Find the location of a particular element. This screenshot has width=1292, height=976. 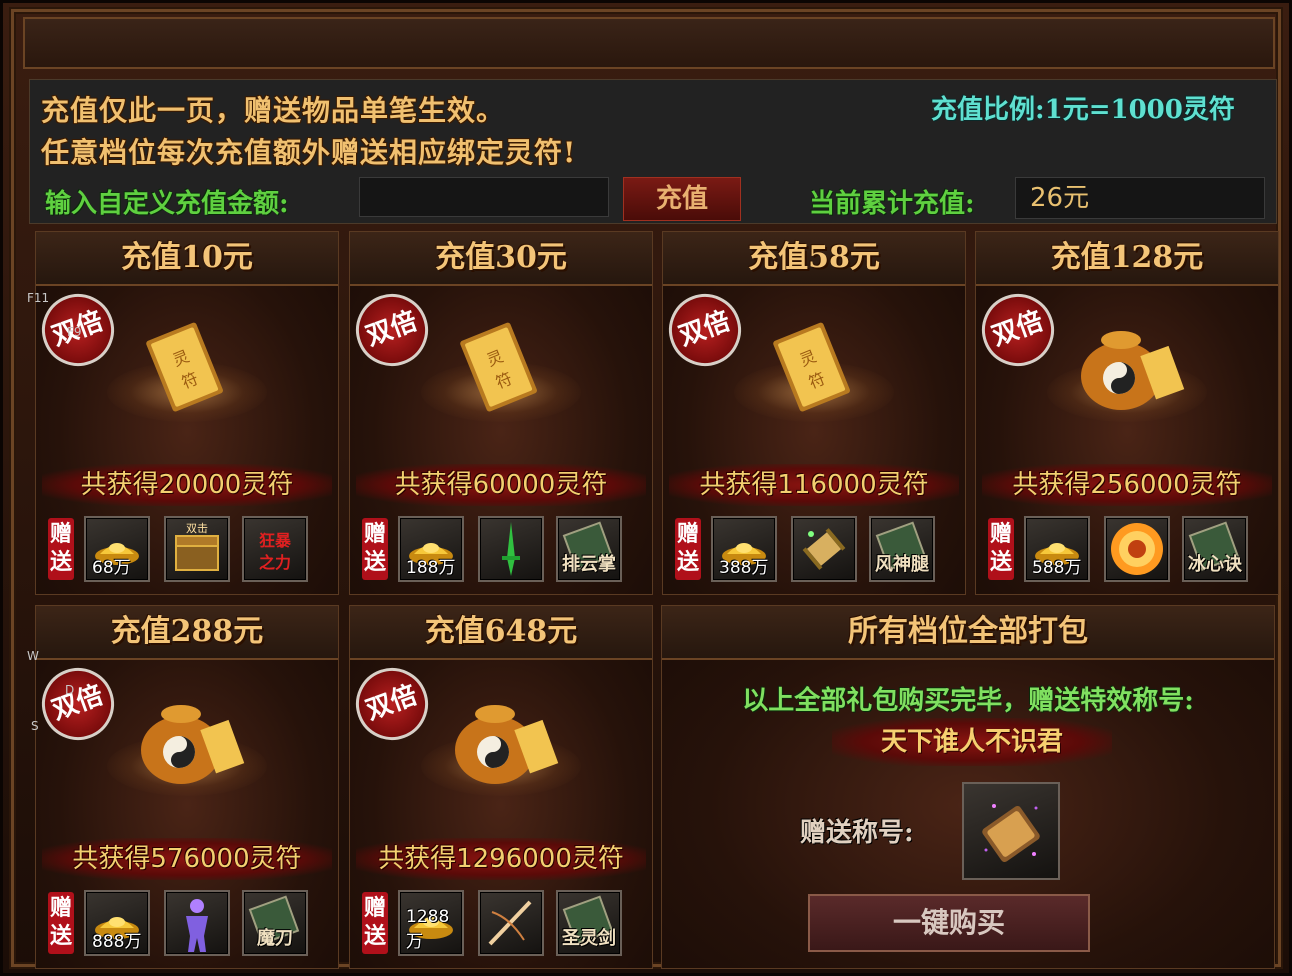

bundle-title: 所有档位全部打包 is located at coordinates (968, 633).